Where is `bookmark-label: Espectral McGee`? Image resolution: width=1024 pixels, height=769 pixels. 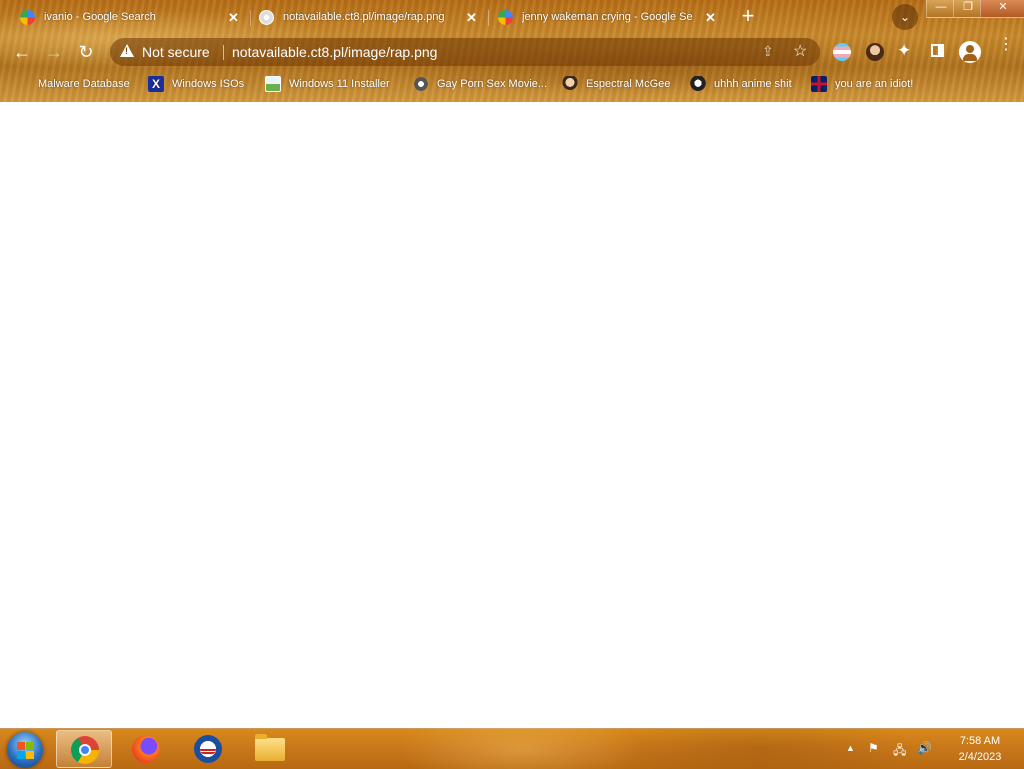 bookmark-label: Espectral McGee is located at coordinates (628, 84).